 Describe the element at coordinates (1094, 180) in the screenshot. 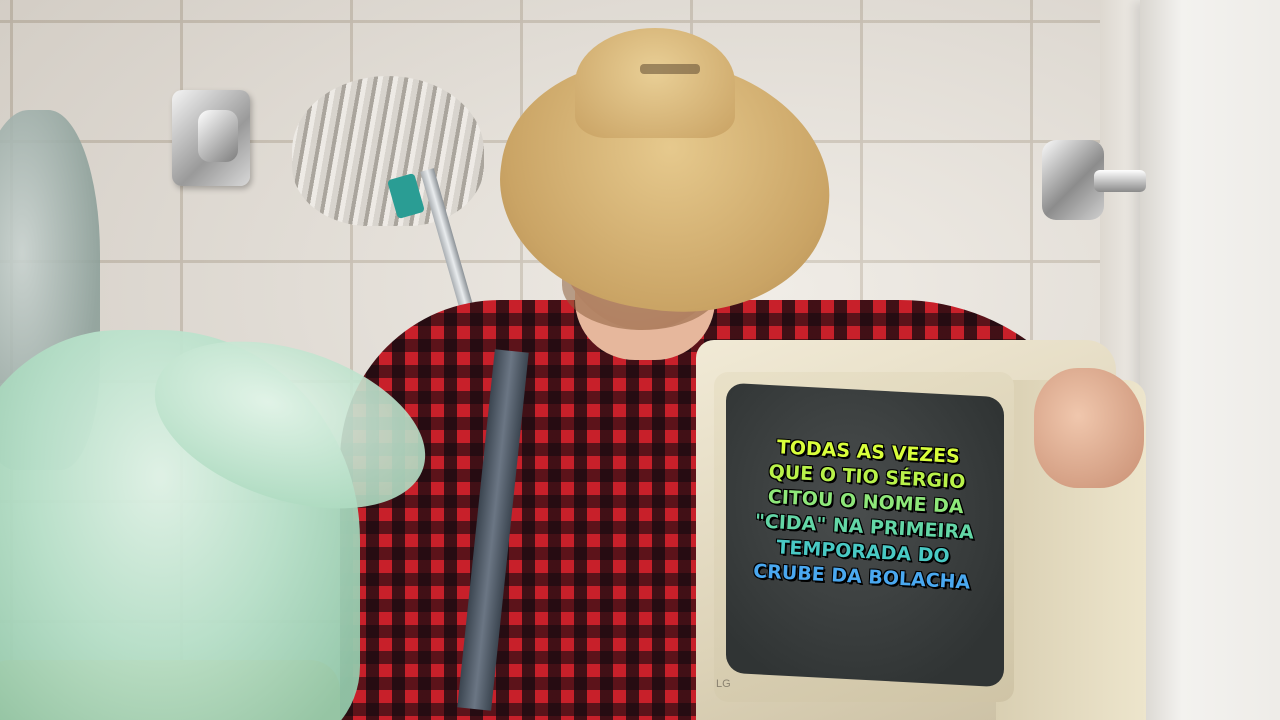

I see `door-handle-icon` at that location.